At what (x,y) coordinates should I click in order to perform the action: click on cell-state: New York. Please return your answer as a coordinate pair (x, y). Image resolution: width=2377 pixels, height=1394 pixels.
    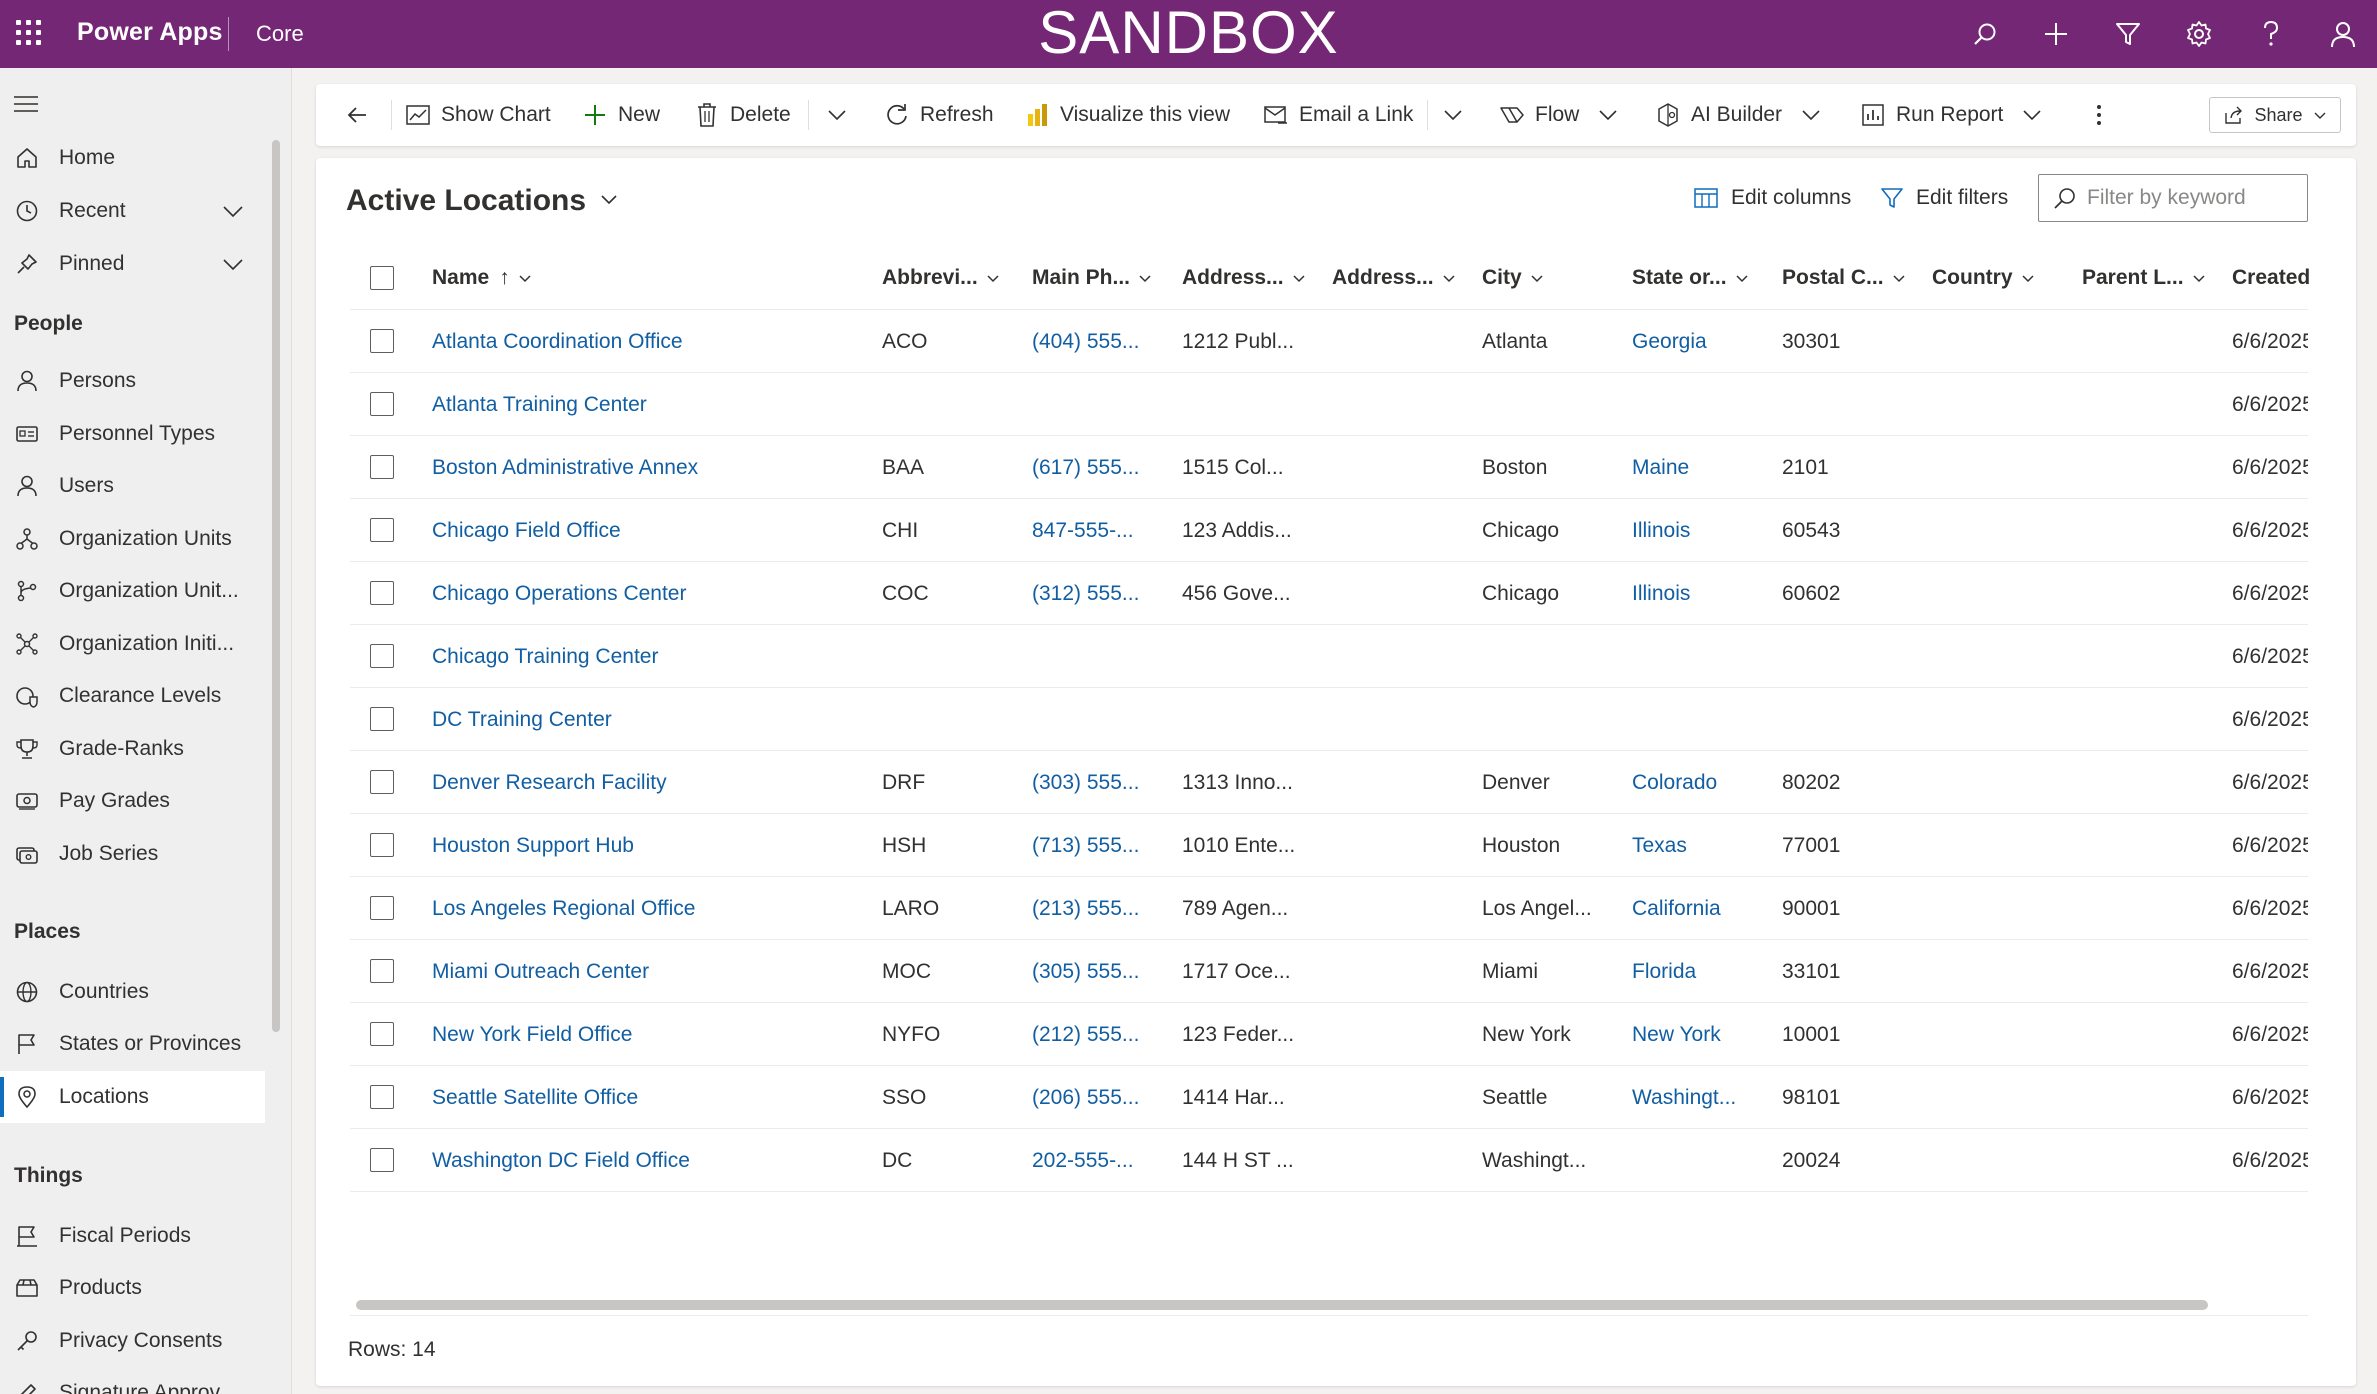
    Looking at the image, I should click on (1702, 1034).